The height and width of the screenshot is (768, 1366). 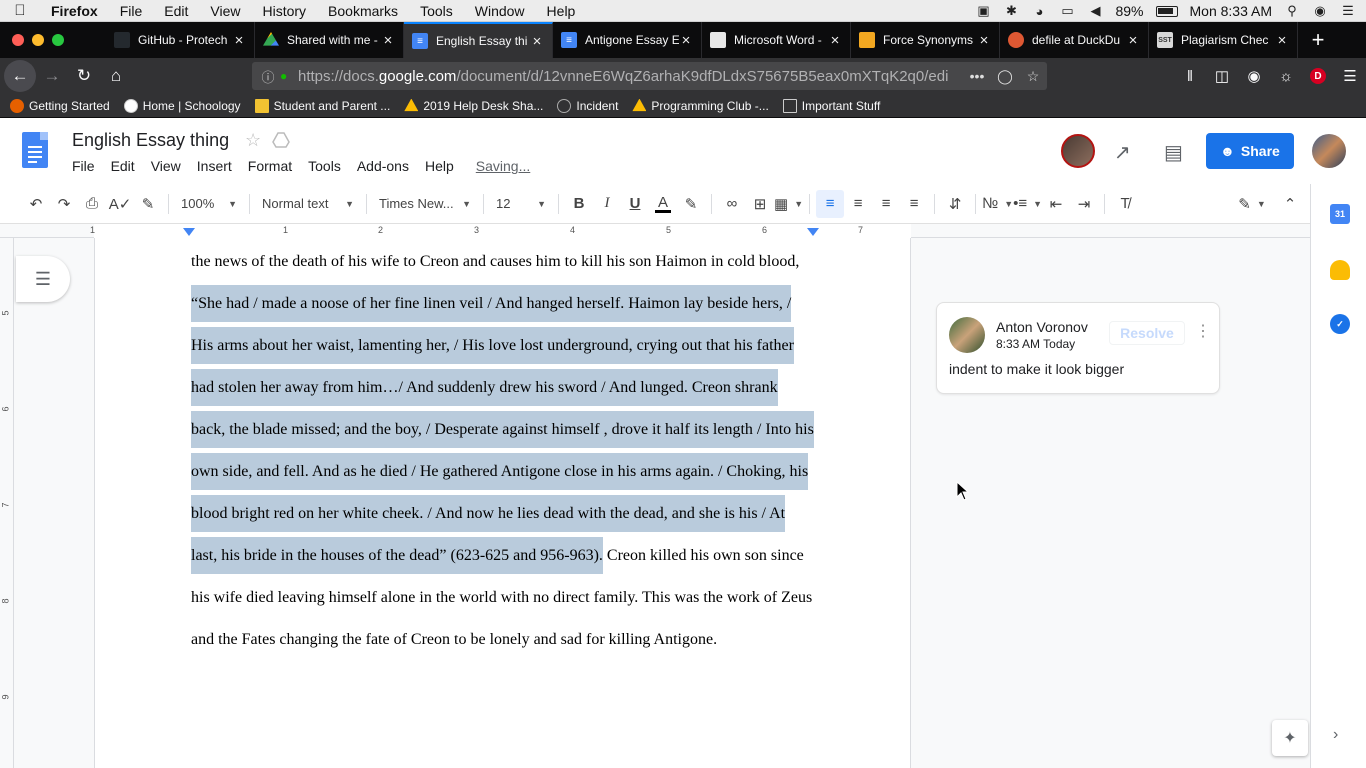 I want to click on tab-plagiarism-checker: SST Plagiarism Chec ×, so click(x=1223, y=40).